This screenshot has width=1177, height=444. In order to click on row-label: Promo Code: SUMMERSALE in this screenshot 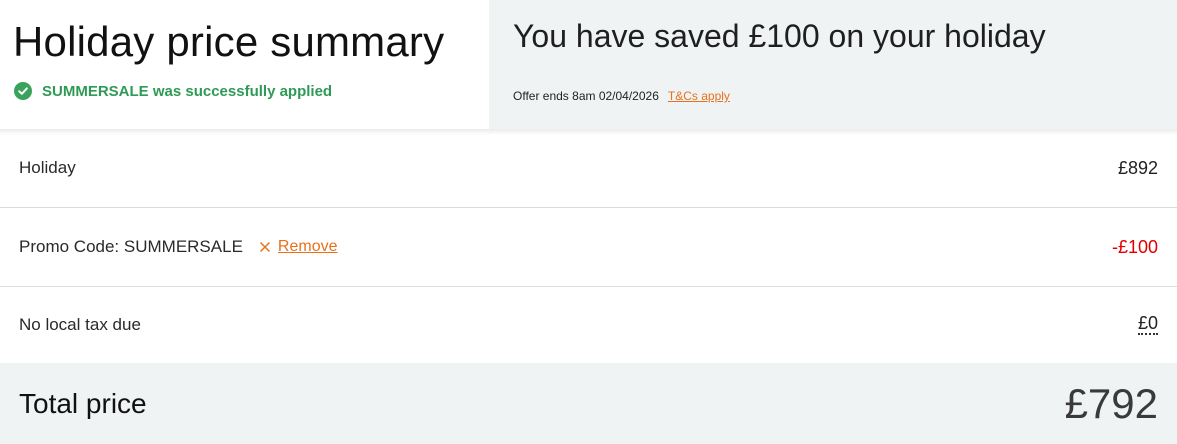, I will do `click(131, 246)`.